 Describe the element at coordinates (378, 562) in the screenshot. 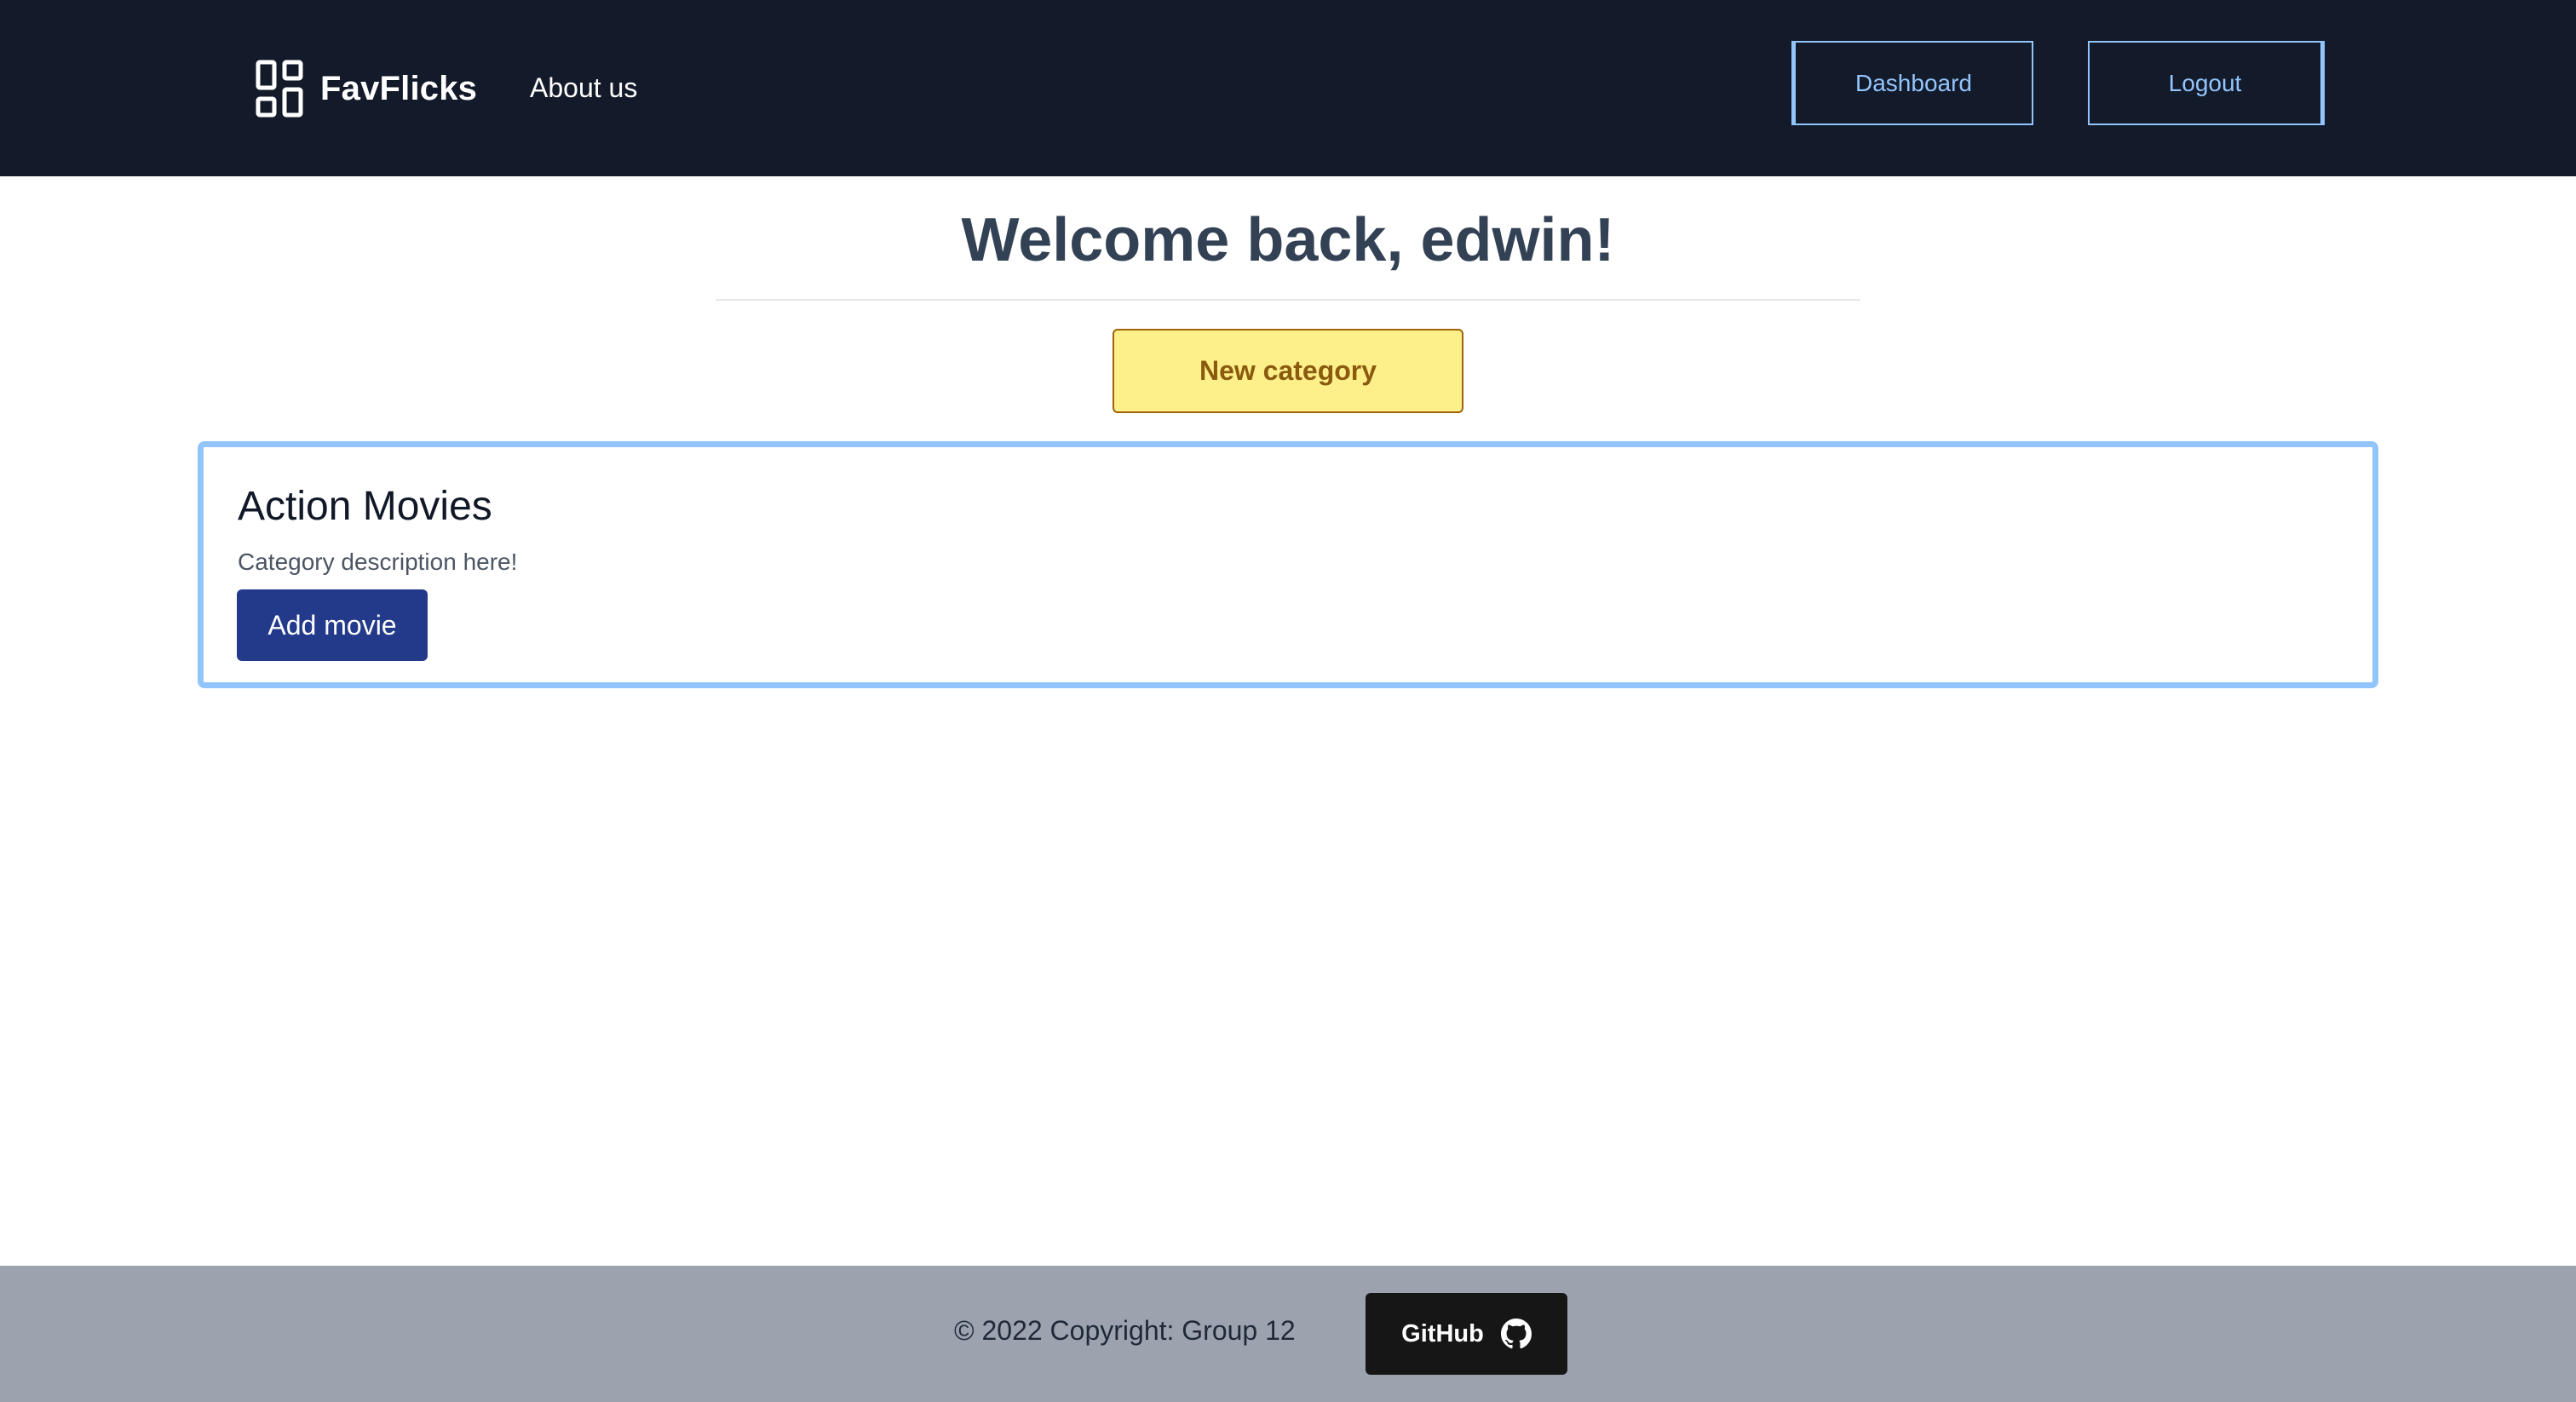

I see `category-description: Category description here!` at that location.